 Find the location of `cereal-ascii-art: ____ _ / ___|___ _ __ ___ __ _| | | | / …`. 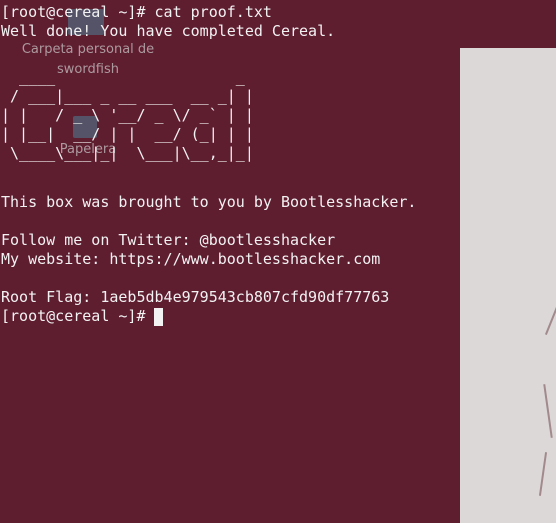

cereal-ascii-art: ____ _ / ___|___ _ __ ___ __ _| | | | / … is located at coordinates (127, 115).